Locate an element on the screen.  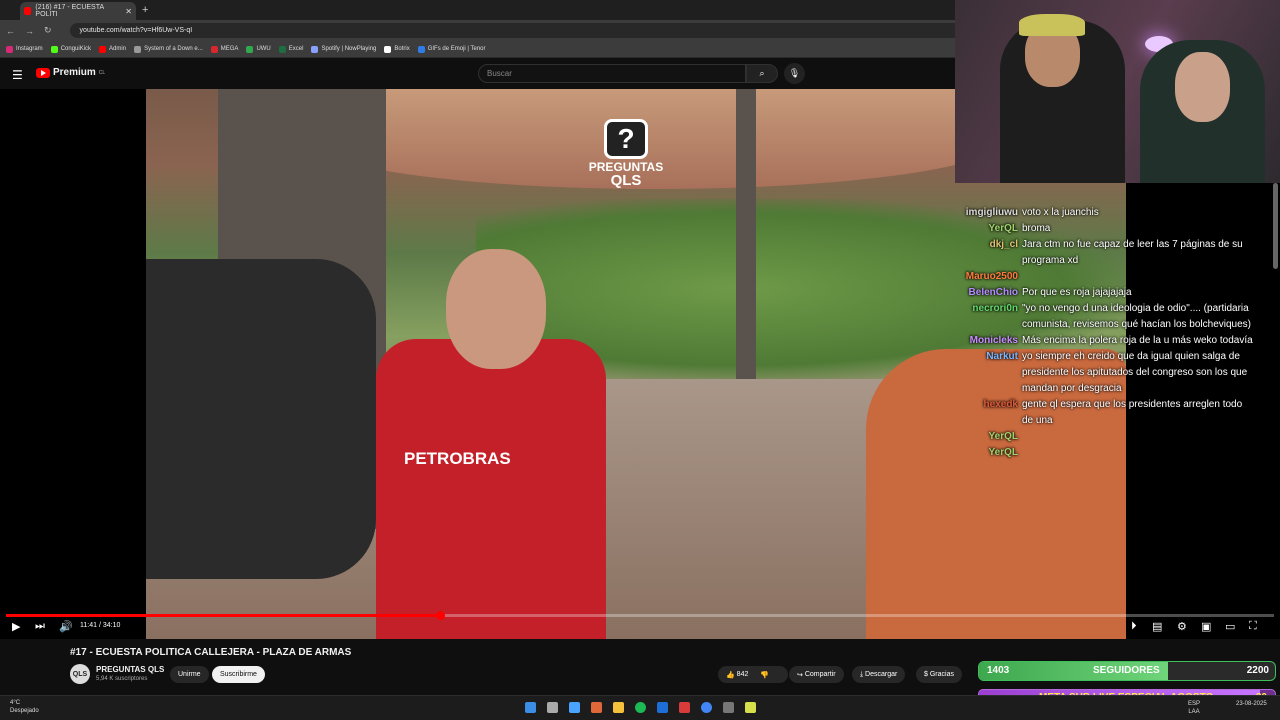
streamer-1-cap is located at coordinates (1052, 25).